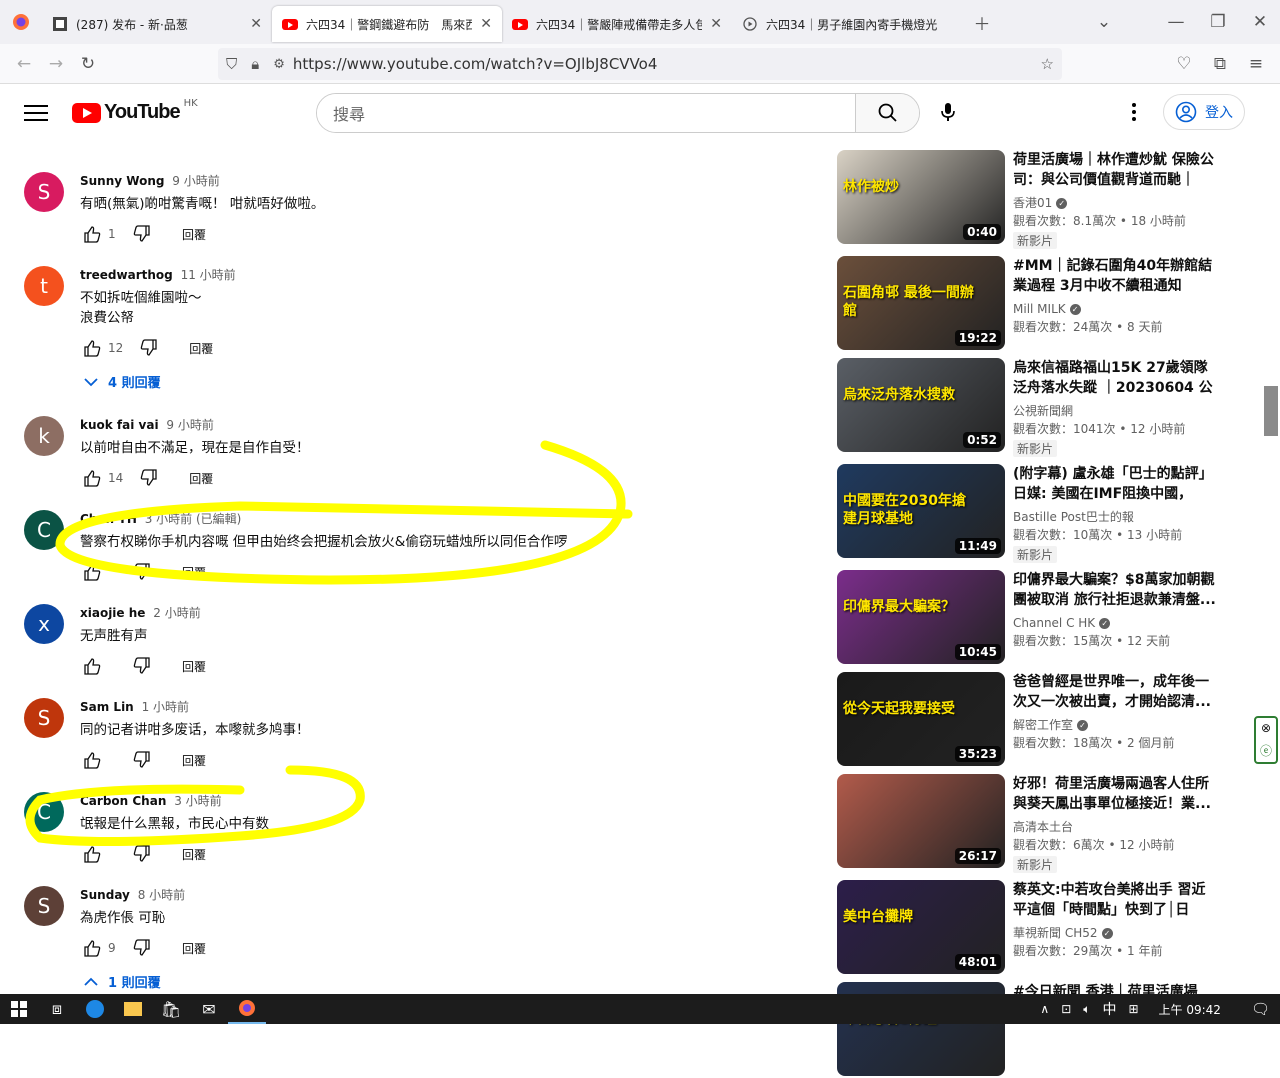 This screenshot has width=1280, height=1078. Describe the element at coordinates (157, 24) in the screenshot. I see `tab-pincong: (287) 发布 - 新·品葱 ✕` at that location.